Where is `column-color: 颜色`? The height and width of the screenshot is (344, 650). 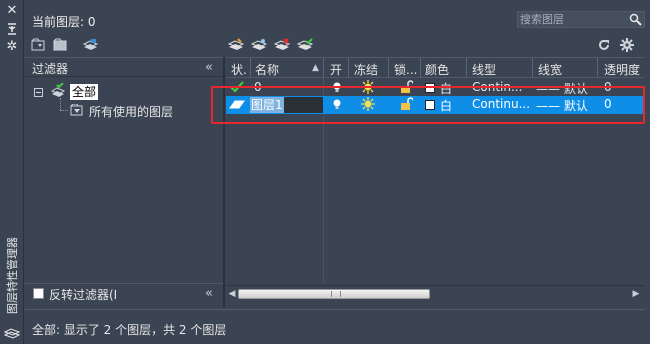 column-color: 颜色 is located at coordinates (437, 69).